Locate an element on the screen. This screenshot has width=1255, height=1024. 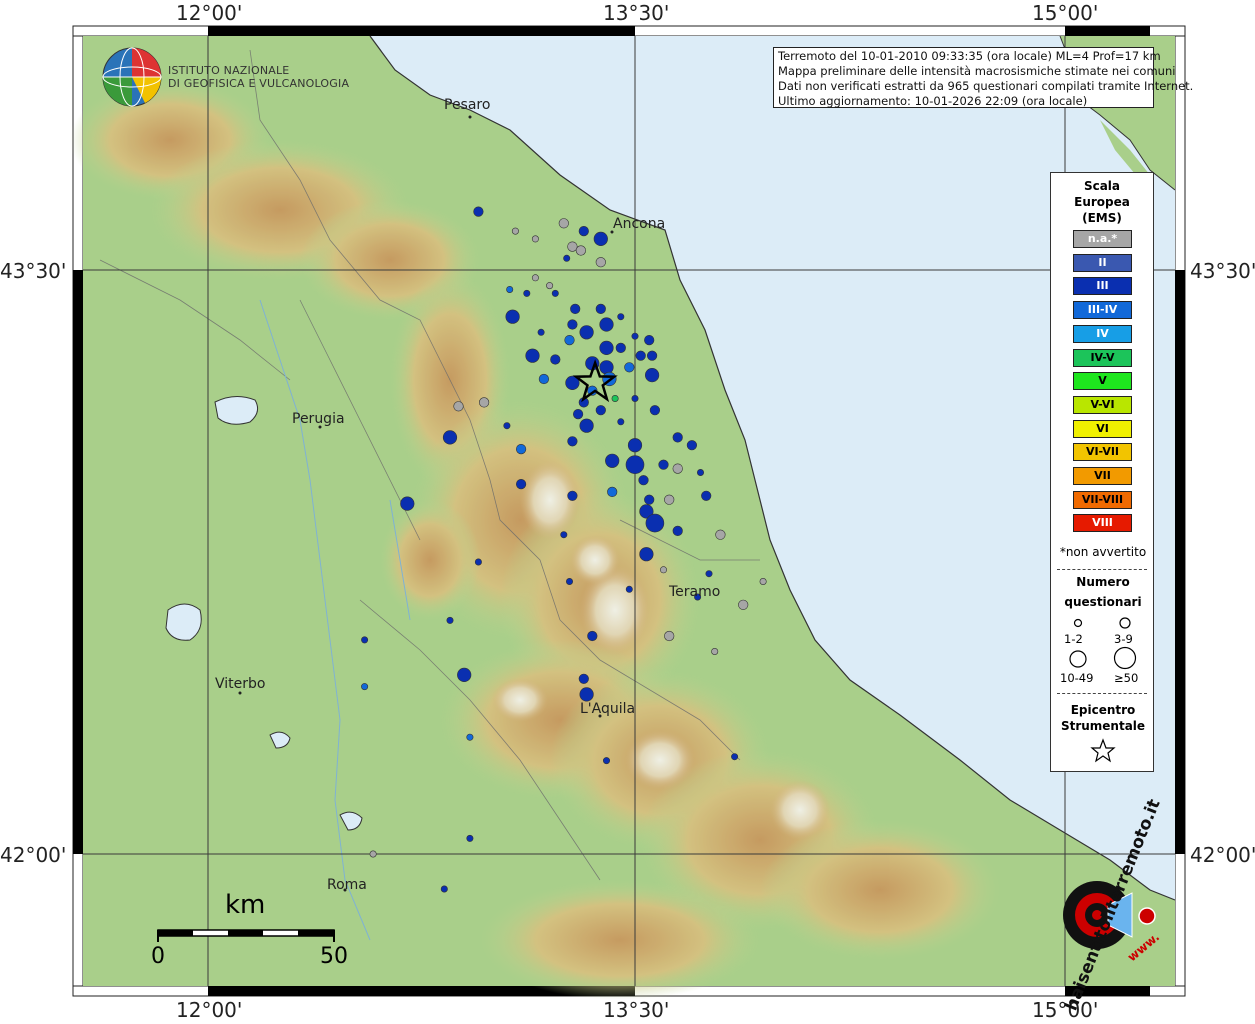
count-label-1: 1-2 is located at coordinates (1073, 639).